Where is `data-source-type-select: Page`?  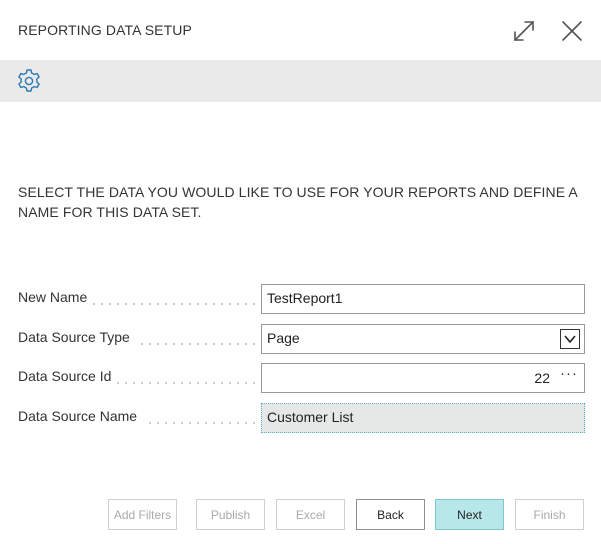
data-source-type-select: Page is located at coordinates (423, 339).